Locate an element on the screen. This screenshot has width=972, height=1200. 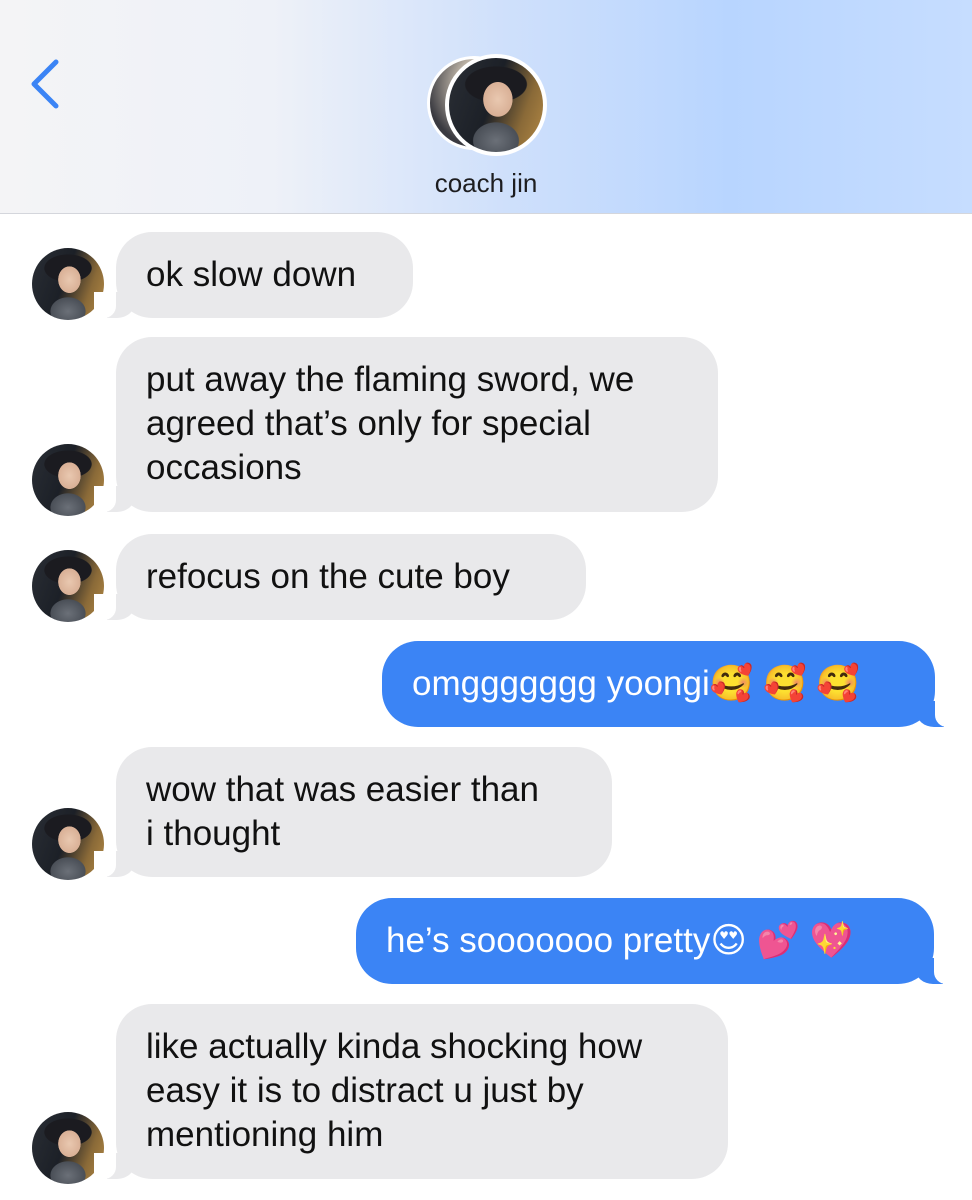
message-bubble-outgoing: omggggggg yoongi🥰 🥰 🥰 is located at coordinates (669, 684).